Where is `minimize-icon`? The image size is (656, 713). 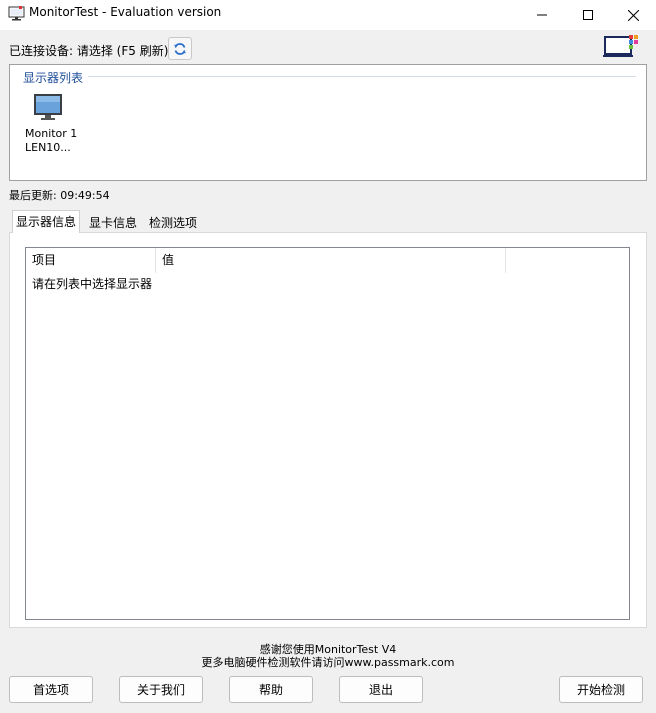 minimize-icon is located at coordinates (542, 15).